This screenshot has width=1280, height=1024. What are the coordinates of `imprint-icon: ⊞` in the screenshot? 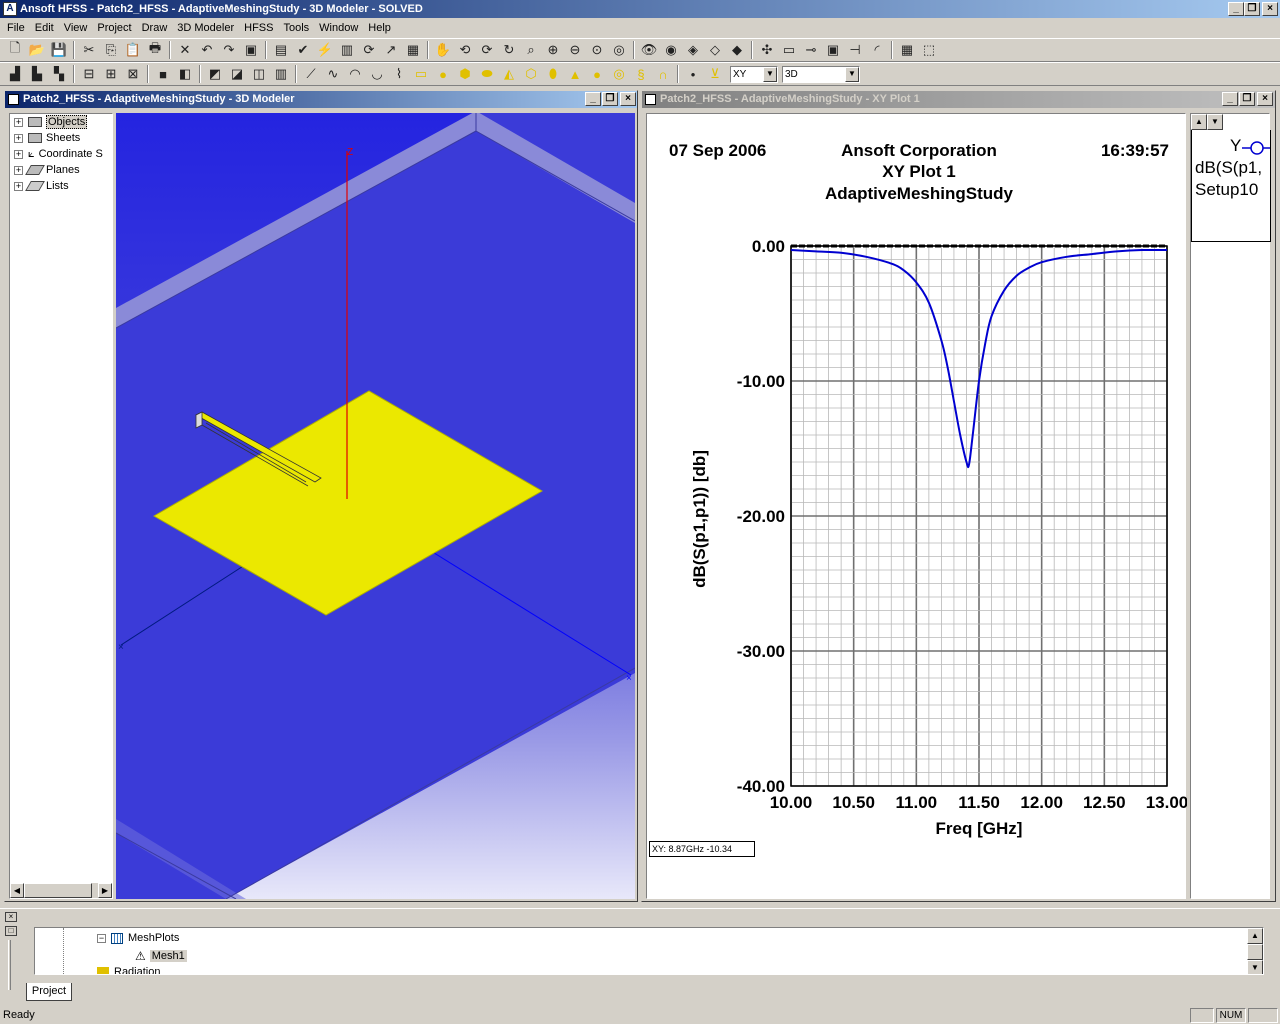 It's located at (111, 74).